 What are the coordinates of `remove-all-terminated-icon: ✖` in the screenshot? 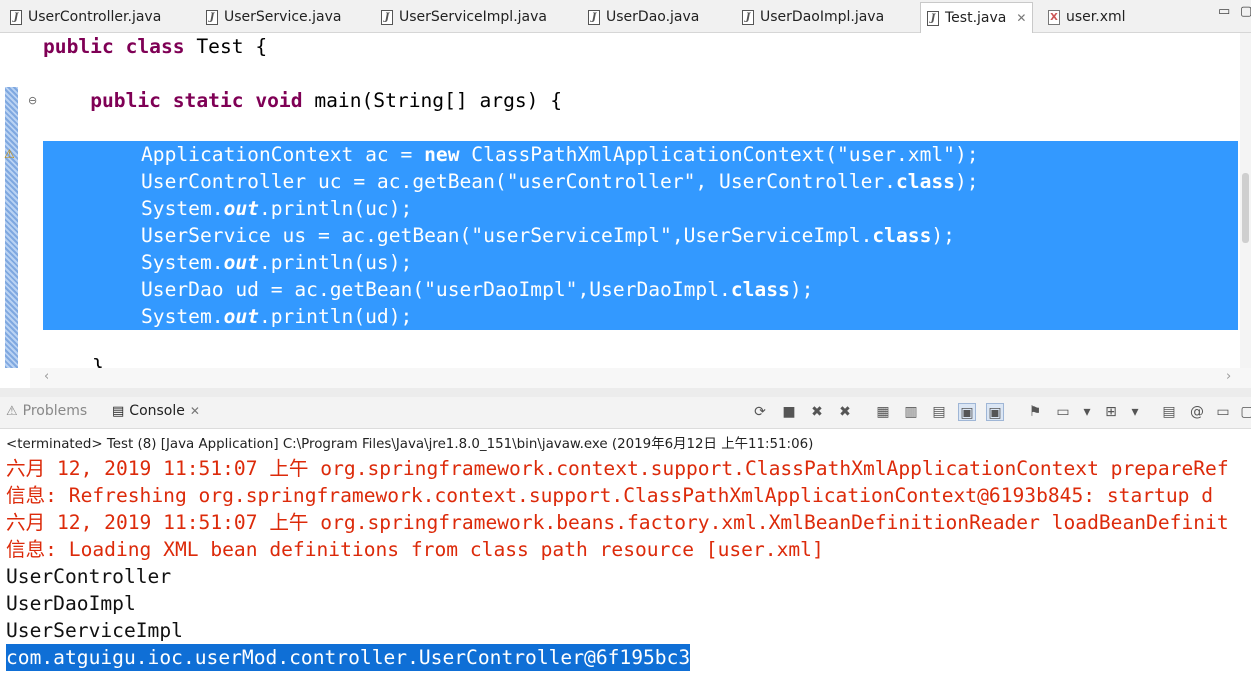 It's located at (817, 412).